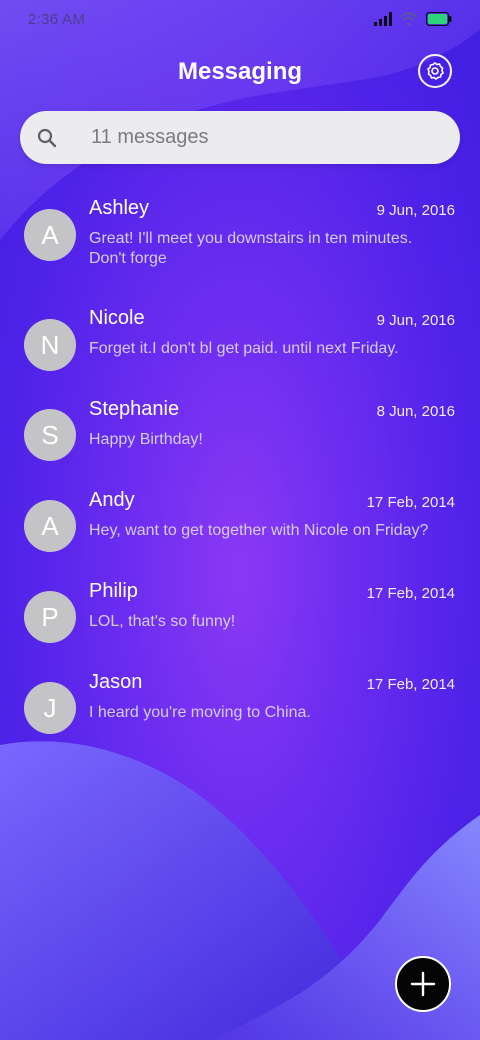 This screenshot has width=480, height=1040. I want to click on header: Messaging, so click(240, 74).